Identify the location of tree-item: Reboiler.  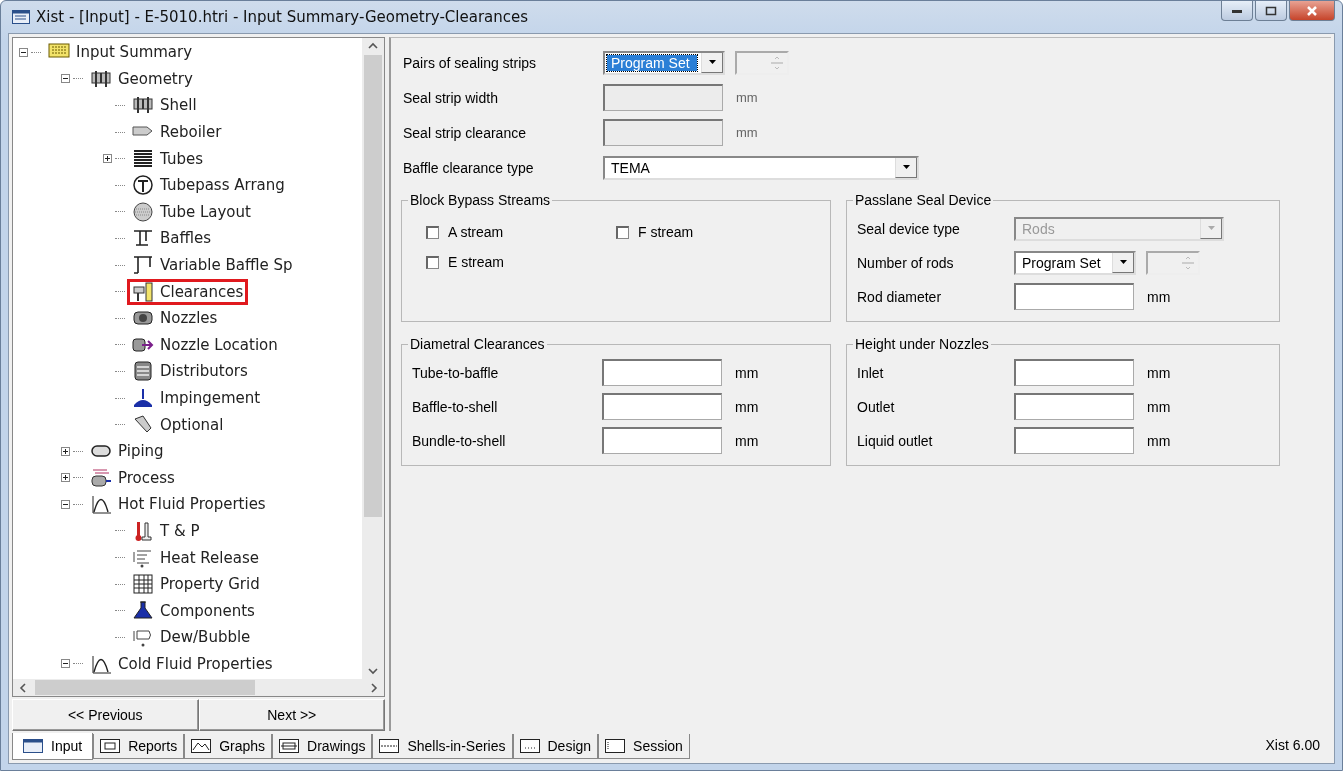
(177, 132).